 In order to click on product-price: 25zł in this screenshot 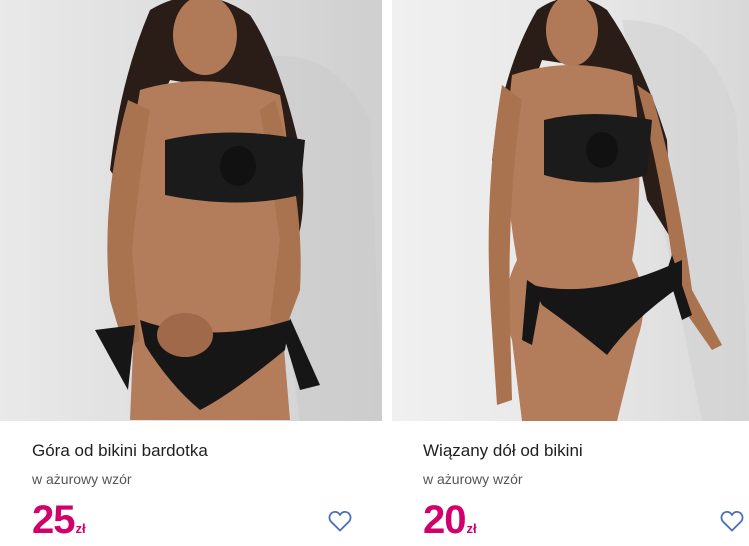, I will do `click(59, 520)`.